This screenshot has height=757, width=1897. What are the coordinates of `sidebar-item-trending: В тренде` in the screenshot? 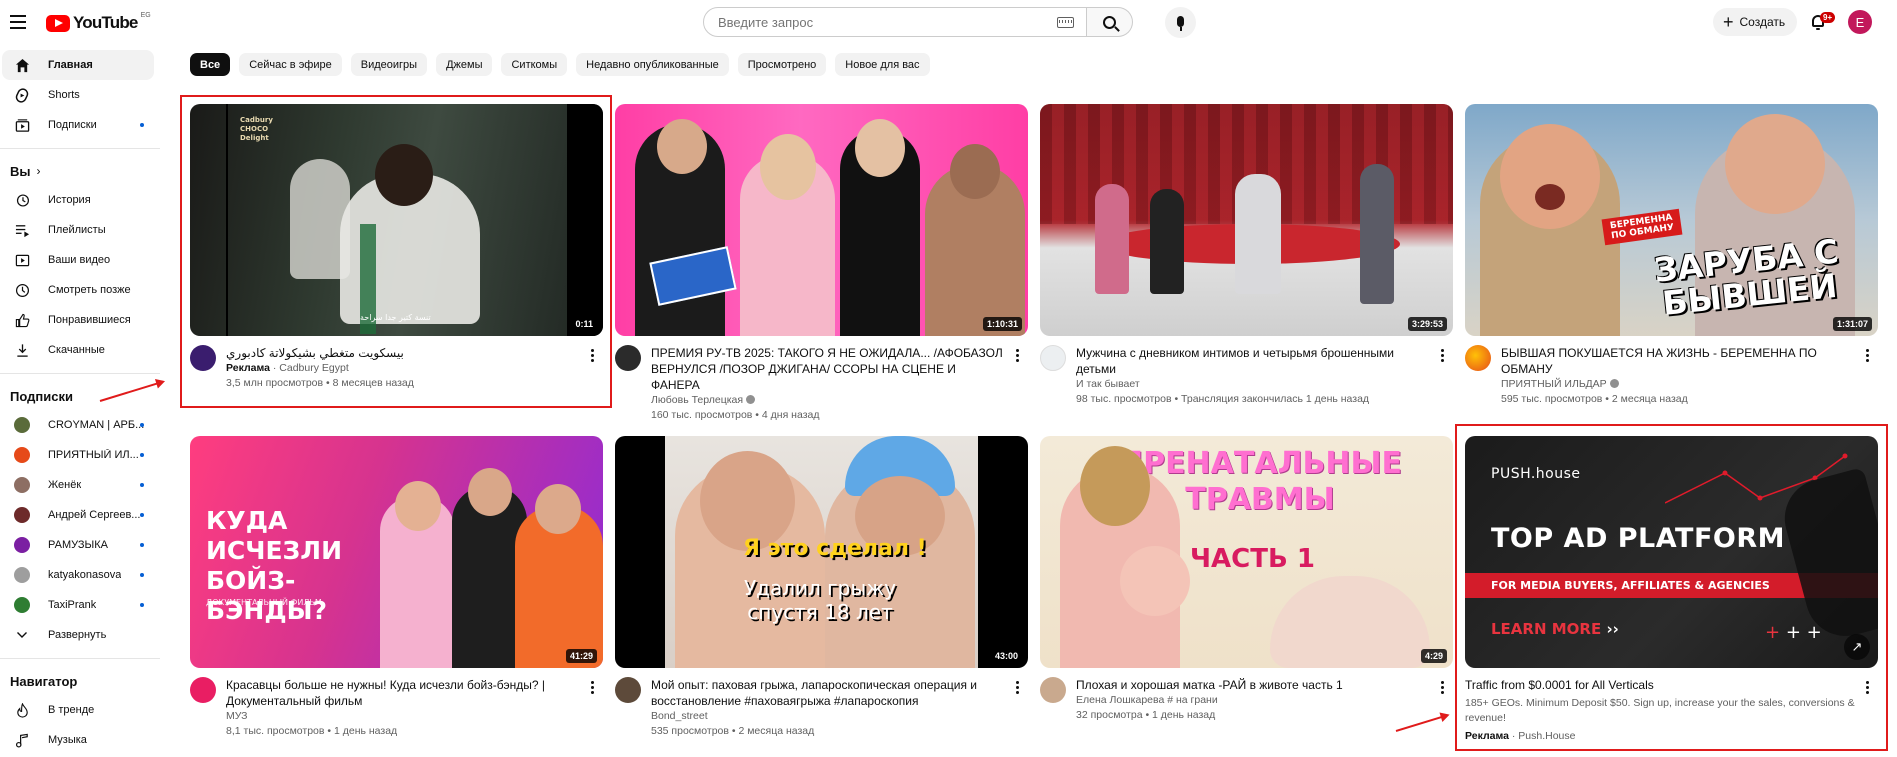 It's located at (78, 710).